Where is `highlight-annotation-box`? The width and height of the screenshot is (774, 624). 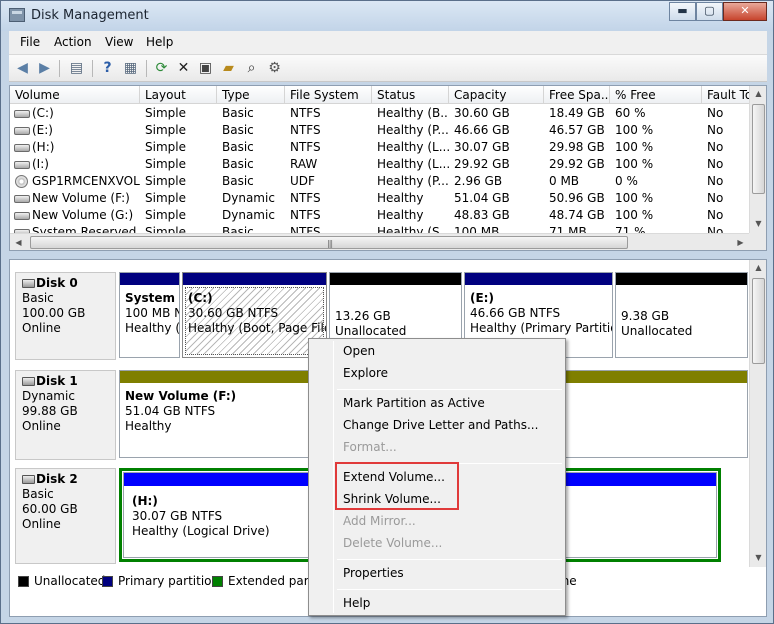 highlight-annotation-box is located at coordinates (397, 486).